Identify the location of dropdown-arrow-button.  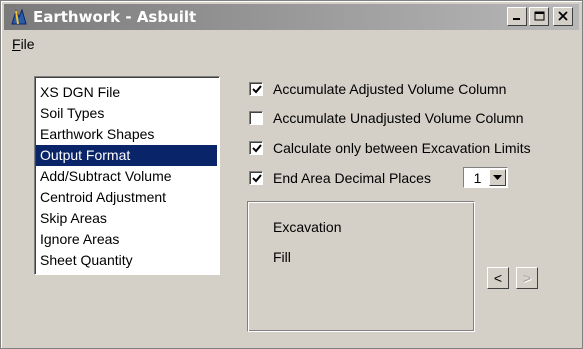
(497, 177).